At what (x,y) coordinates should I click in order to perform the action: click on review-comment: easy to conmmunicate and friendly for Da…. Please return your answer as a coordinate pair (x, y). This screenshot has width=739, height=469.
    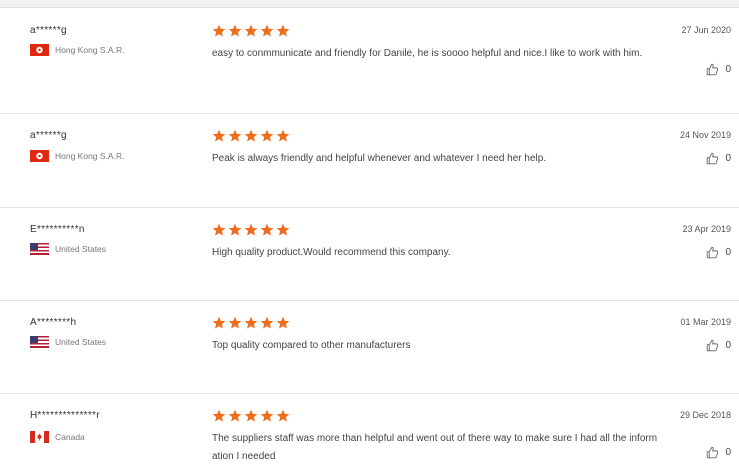
    Looking at the image, I should click on (427, 53).